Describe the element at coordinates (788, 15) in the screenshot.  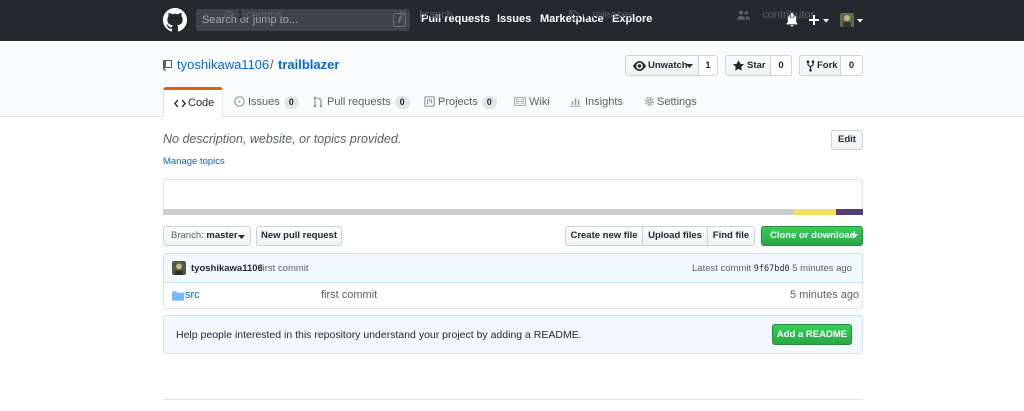
I see `contributors-label: contributor` at that location.